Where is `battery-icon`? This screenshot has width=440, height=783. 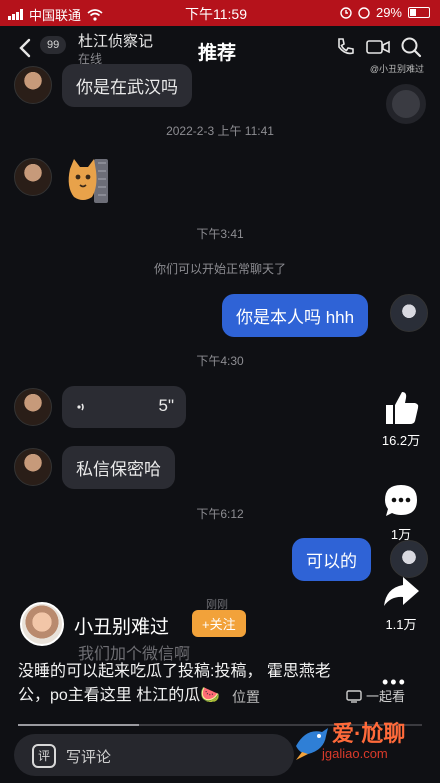 battery-icon is located at coordinates (419, 12).